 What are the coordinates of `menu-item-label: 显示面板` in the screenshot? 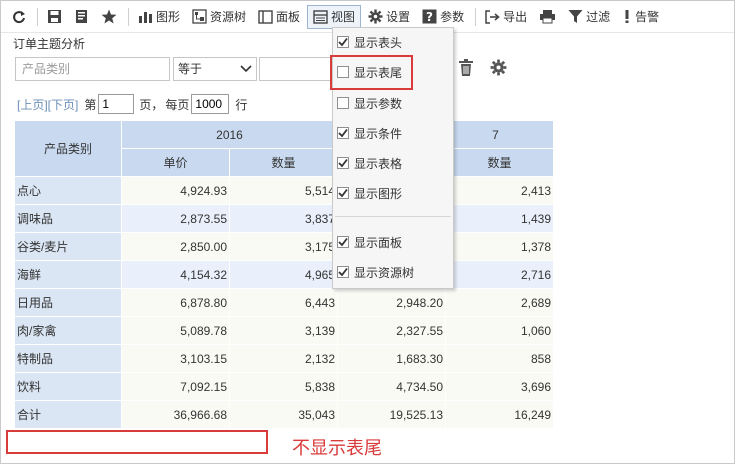 It's located at (378, 242).